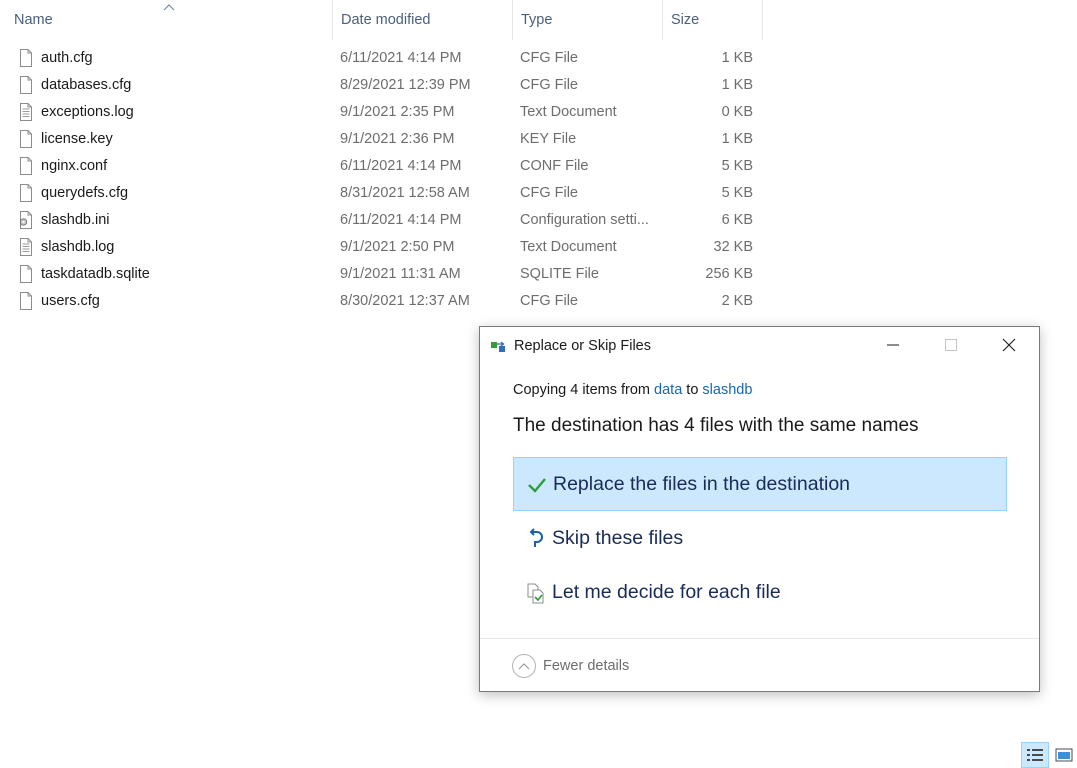  What do you see at coordinates (548, 139) in the screenshot?
I see `file-type: KEY File` at bounding box center [548, 139].